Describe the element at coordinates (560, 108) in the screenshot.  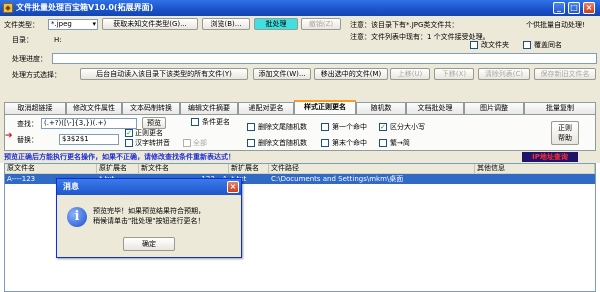
I see `tab-batch-copy: 批量复制` at that location.